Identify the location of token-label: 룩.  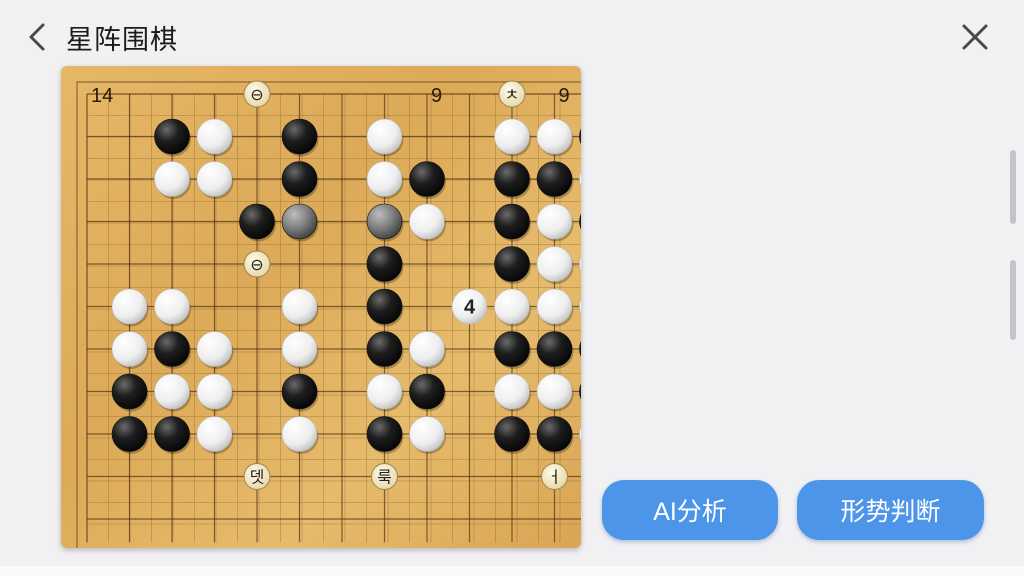
(384, 477).